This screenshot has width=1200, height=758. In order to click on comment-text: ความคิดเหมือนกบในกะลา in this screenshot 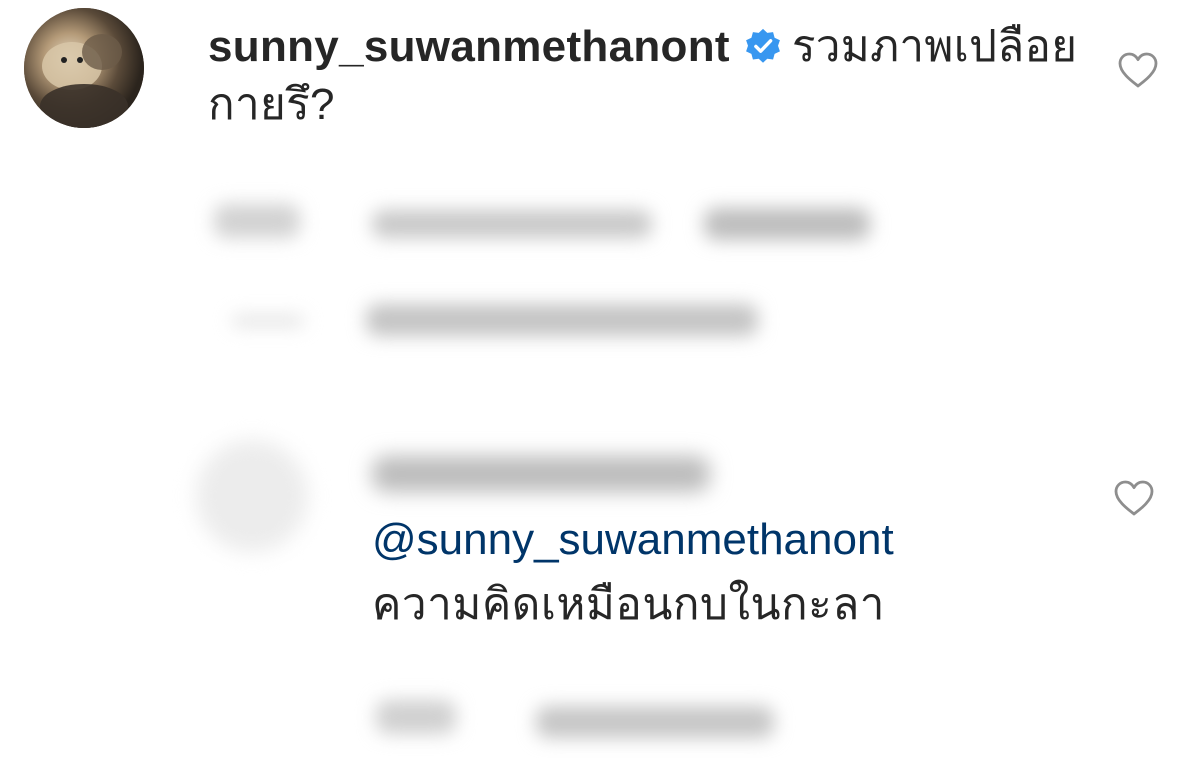, I will do `click(628, 604)`.